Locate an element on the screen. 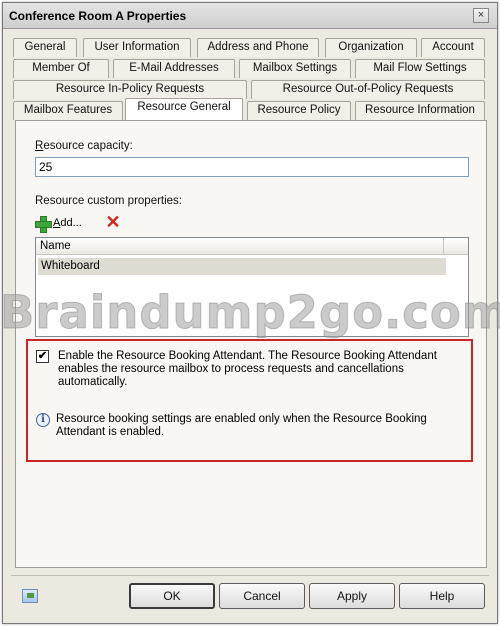 Image resolution: width=500 pixels, height=626 pixels. add-accesskey: A is located at coordinates (57, 223).